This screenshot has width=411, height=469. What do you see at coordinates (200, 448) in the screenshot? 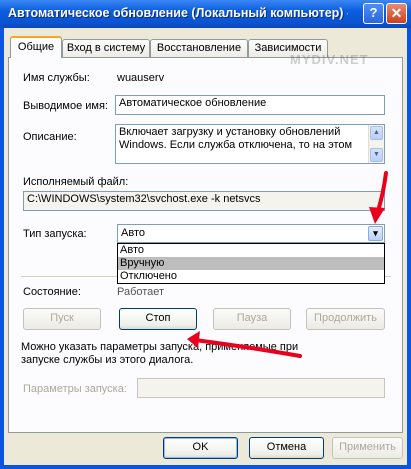
I see `ok-button: OK` at bounding box center [200, 448].